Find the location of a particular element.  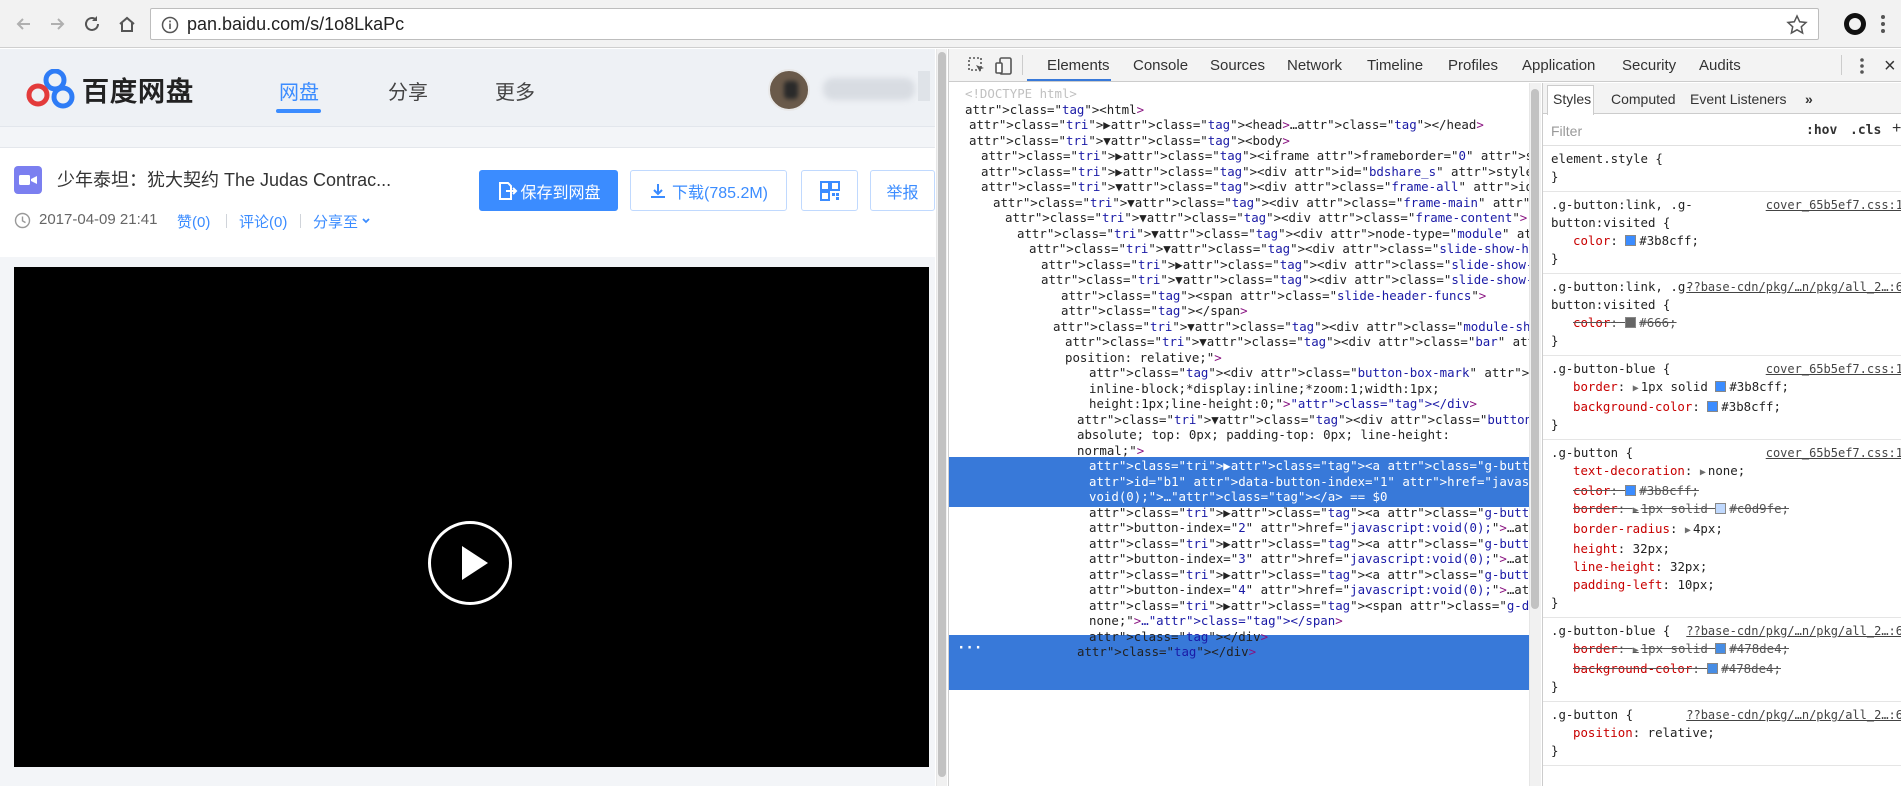

like-link: 赞(0) is located at coordinates (193, 221).